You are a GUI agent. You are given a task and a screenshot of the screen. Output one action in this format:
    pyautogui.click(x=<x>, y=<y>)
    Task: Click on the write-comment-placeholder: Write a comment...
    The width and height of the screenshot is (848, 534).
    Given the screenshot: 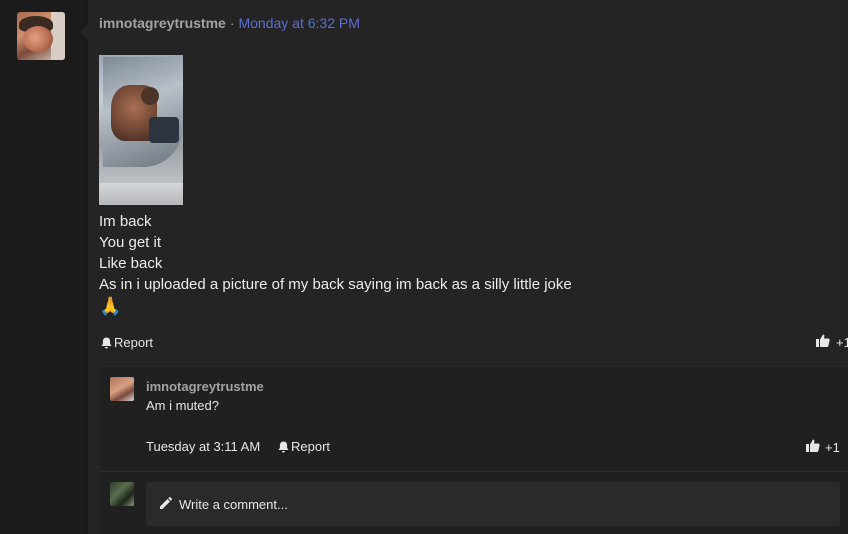 What is the action you would take?
    pyautogui.click(x=233, y=504)
    